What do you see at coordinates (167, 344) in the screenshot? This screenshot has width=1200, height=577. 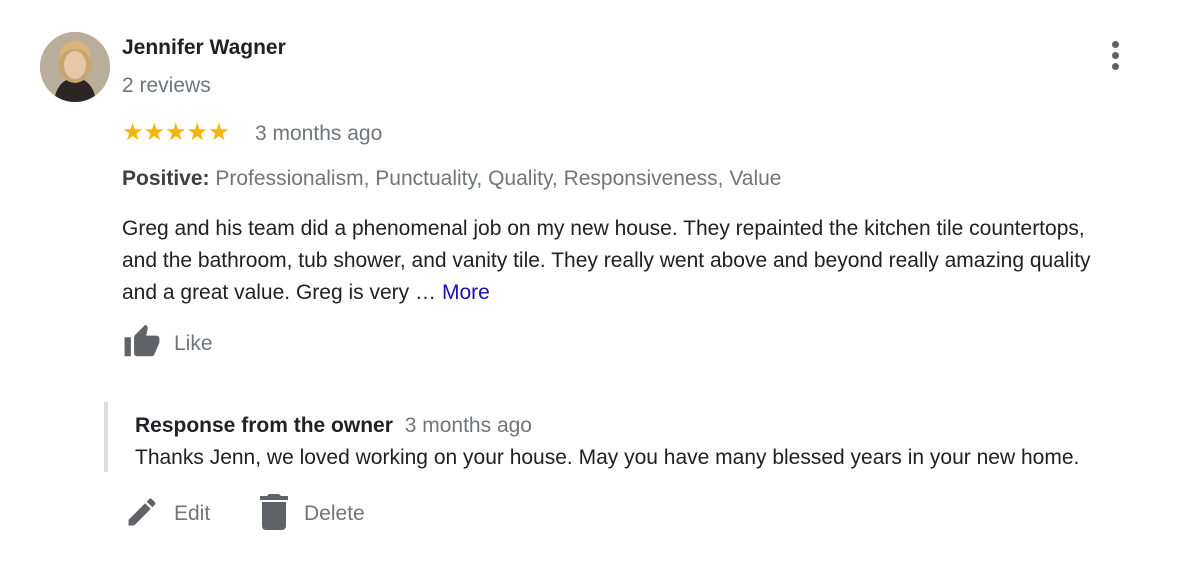 I see `like-button: Like` at bounding box center [167, 344].